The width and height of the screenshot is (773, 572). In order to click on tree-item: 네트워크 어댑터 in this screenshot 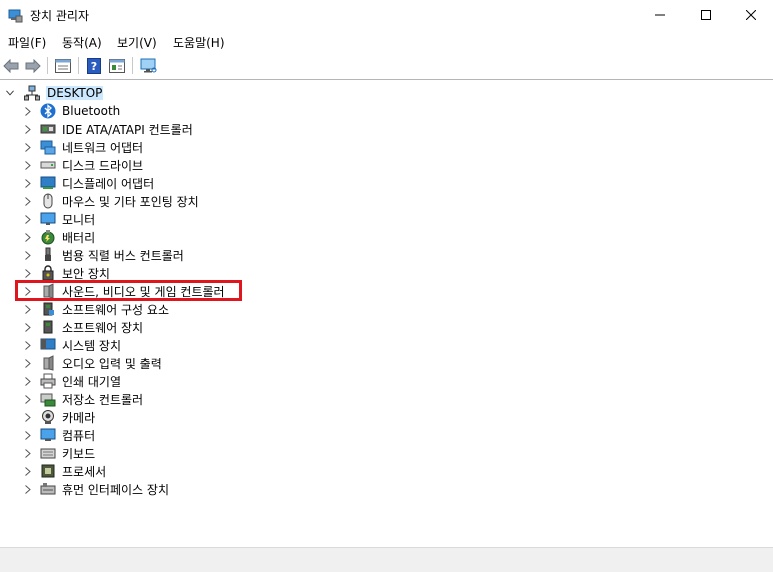, I will do `click(83, 147)`.